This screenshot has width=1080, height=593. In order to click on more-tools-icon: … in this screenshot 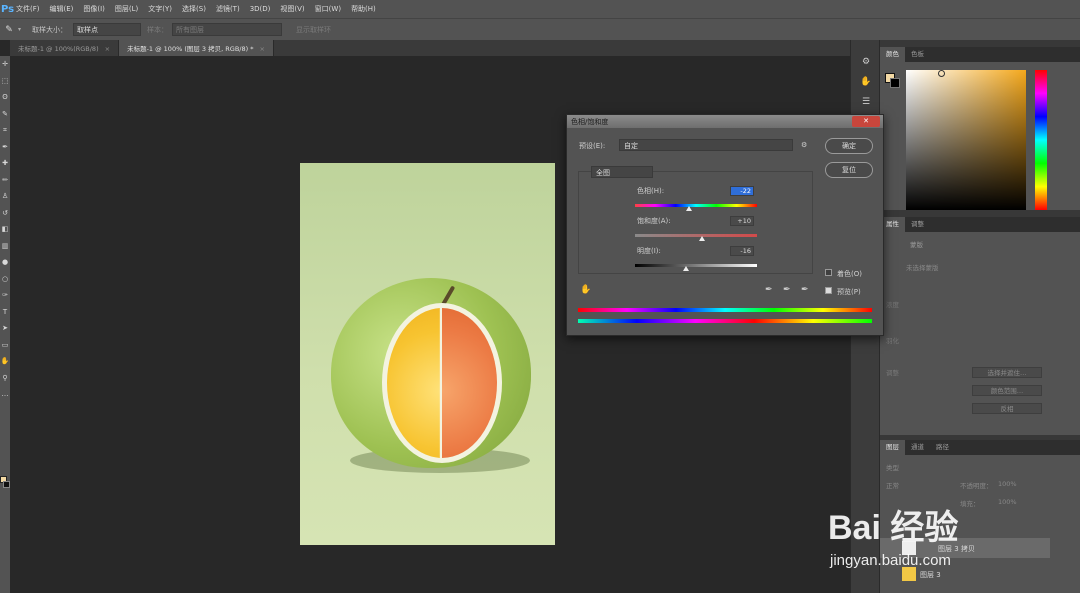, I will do `click(5, 394)`.